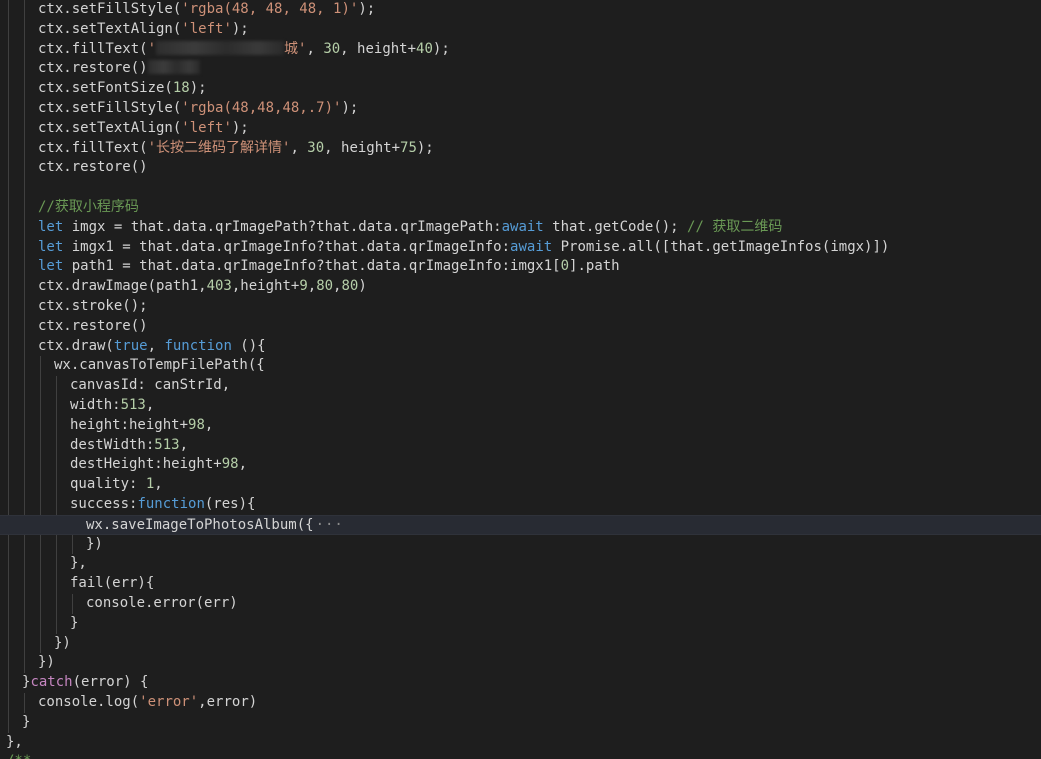  I want to click on code-token: (res){, so click(230, 504).